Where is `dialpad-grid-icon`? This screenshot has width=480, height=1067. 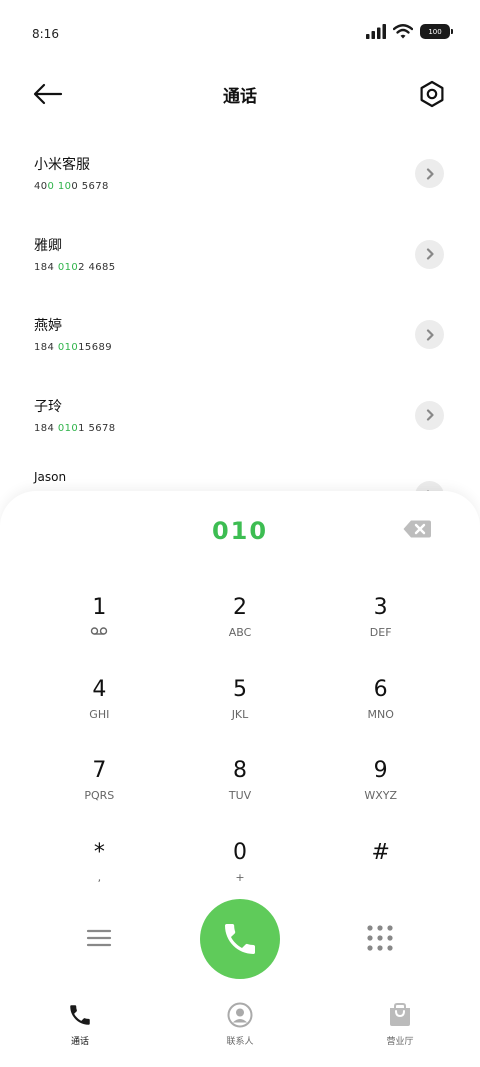 dialpad-grid-icon is located at coordinates (380, 938).